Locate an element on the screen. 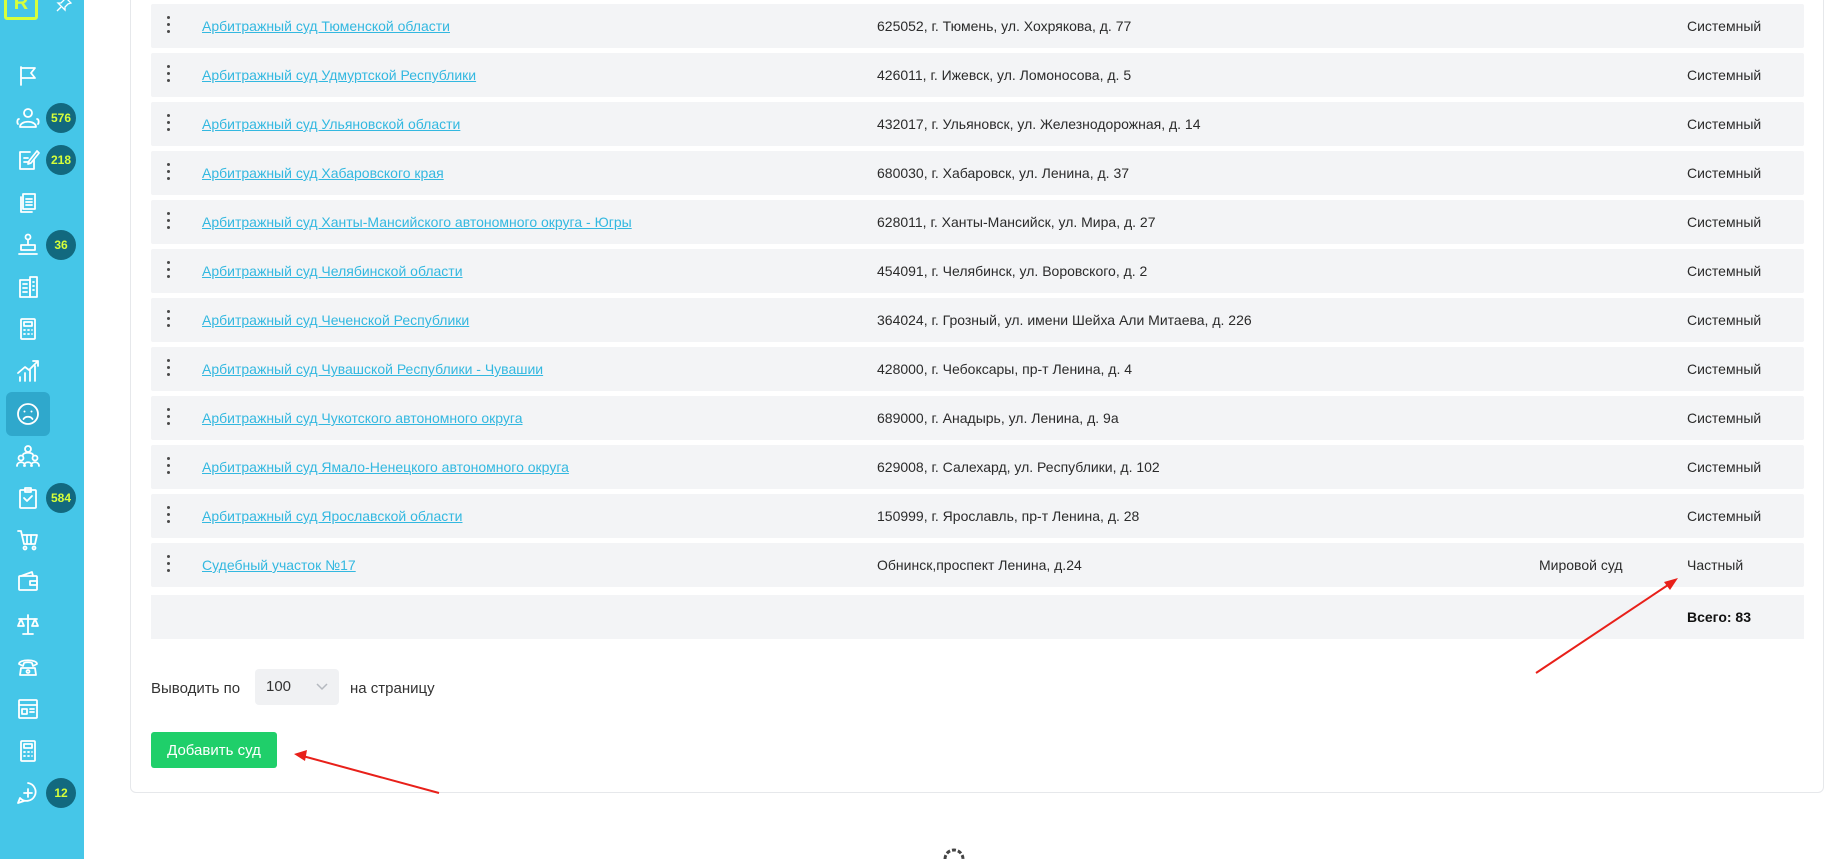 This screenshot has width=1834, height=859. cart-icon is located at coordinates (27, 540).